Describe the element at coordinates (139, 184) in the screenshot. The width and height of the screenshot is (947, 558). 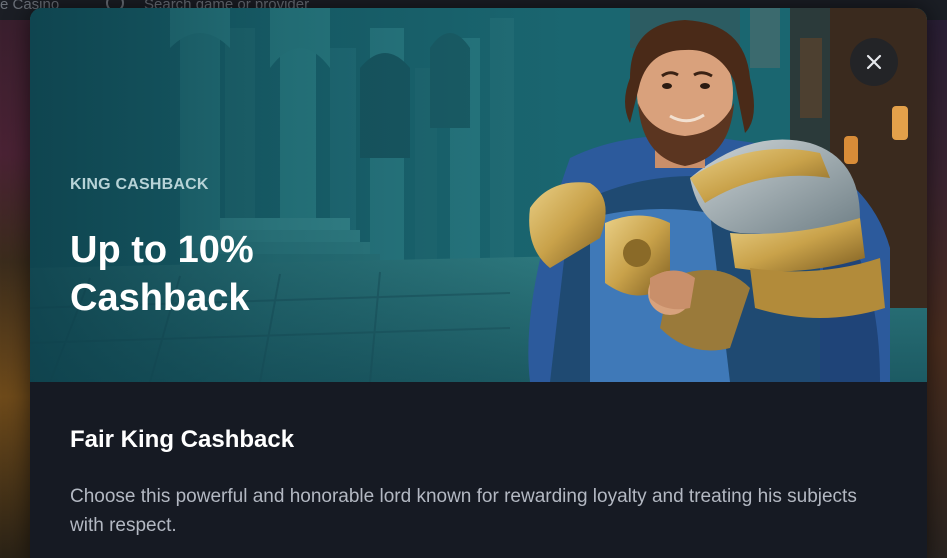
I see `promo-eyebrow: KING CASHBACK` at that location.